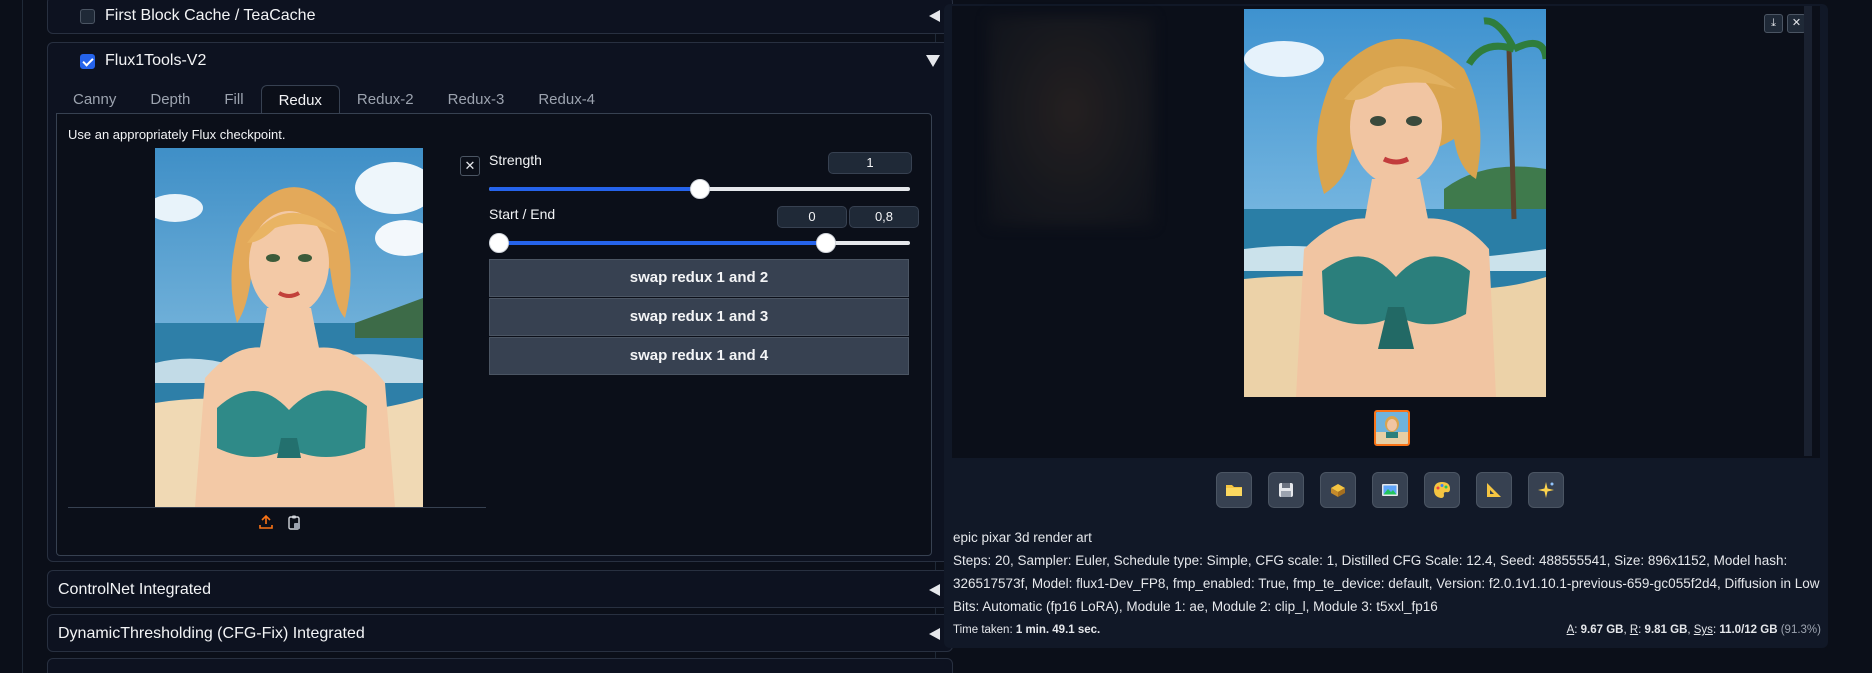 This screenshot has height=673, width=1872. I want to click on image-icon, so click(1390, 490).